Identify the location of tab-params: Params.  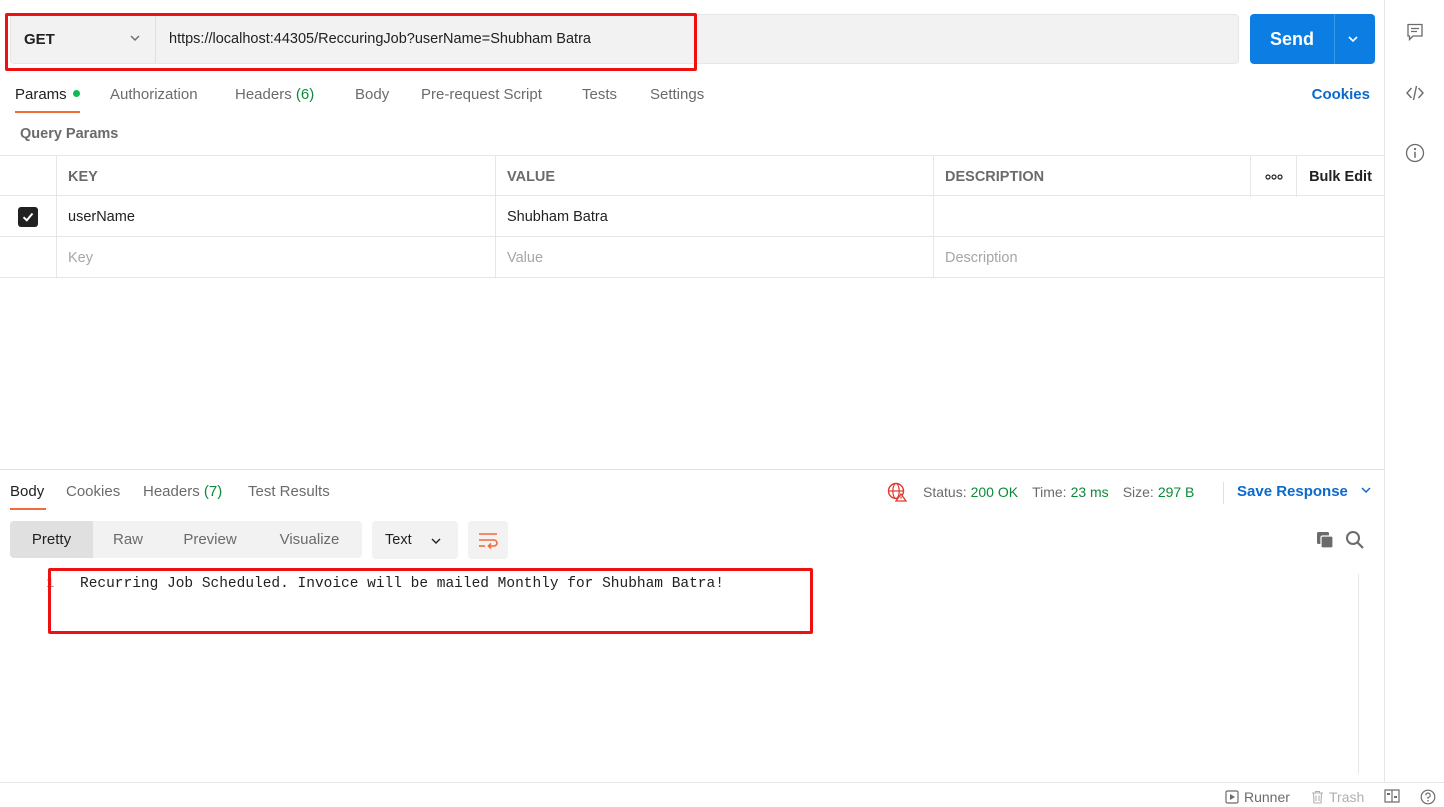
(47, 94).